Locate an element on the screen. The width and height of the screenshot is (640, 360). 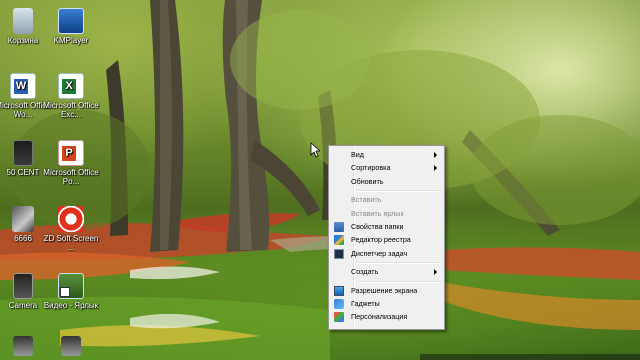
desktop-icon-video-shortcut: Видео - Ярлык is located at coordinates (71, 291).